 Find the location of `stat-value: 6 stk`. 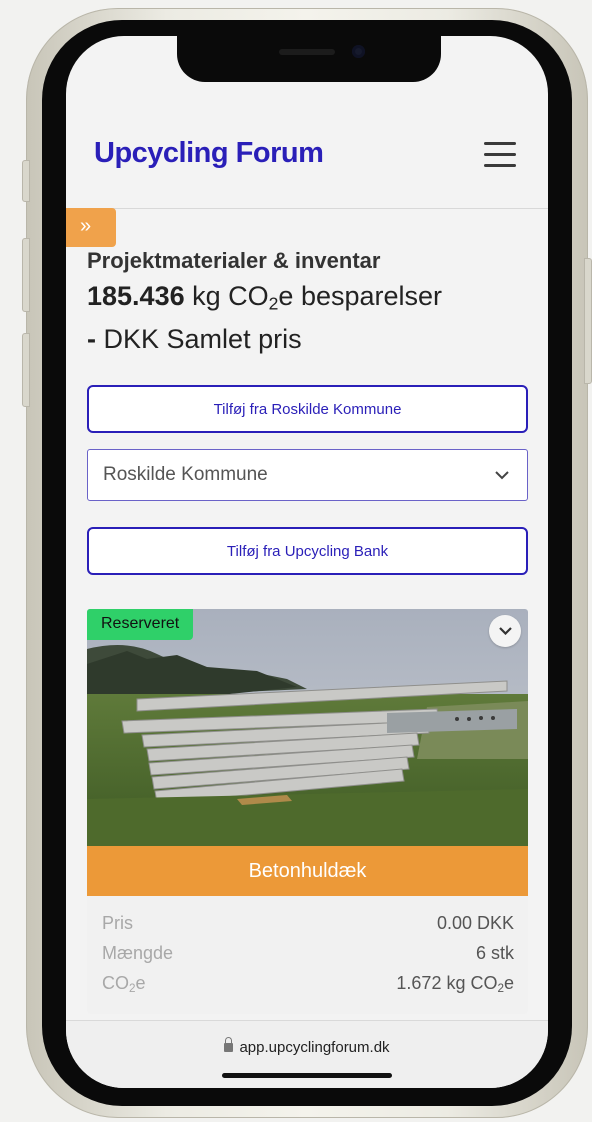

stat-value: 6 stk is located at coordinates (494, 953).